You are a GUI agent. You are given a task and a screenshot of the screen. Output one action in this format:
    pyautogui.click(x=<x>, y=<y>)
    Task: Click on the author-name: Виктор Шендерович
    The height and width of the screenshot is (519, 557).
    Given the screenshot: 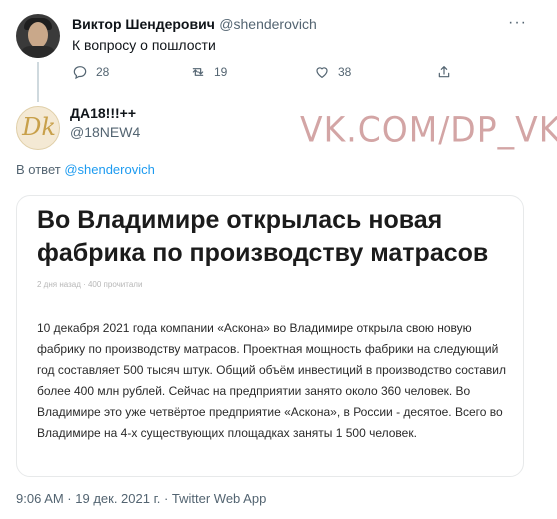 What is the action you would take?
    pyautogui.click(x=143, y=24)
    